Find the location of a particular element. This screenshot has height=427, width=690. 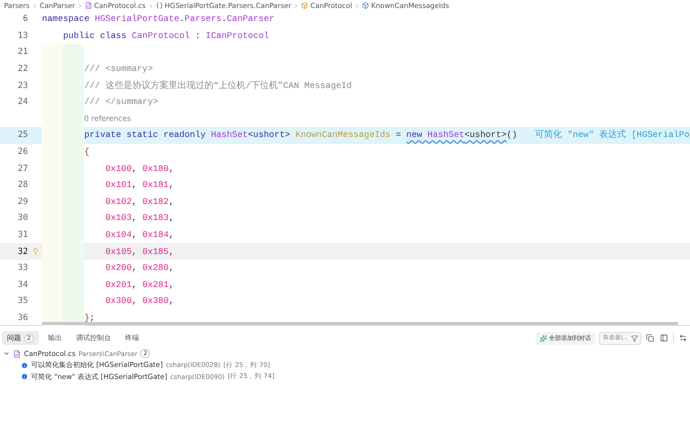

line-number: 31 is located at coordinates (22, 235).